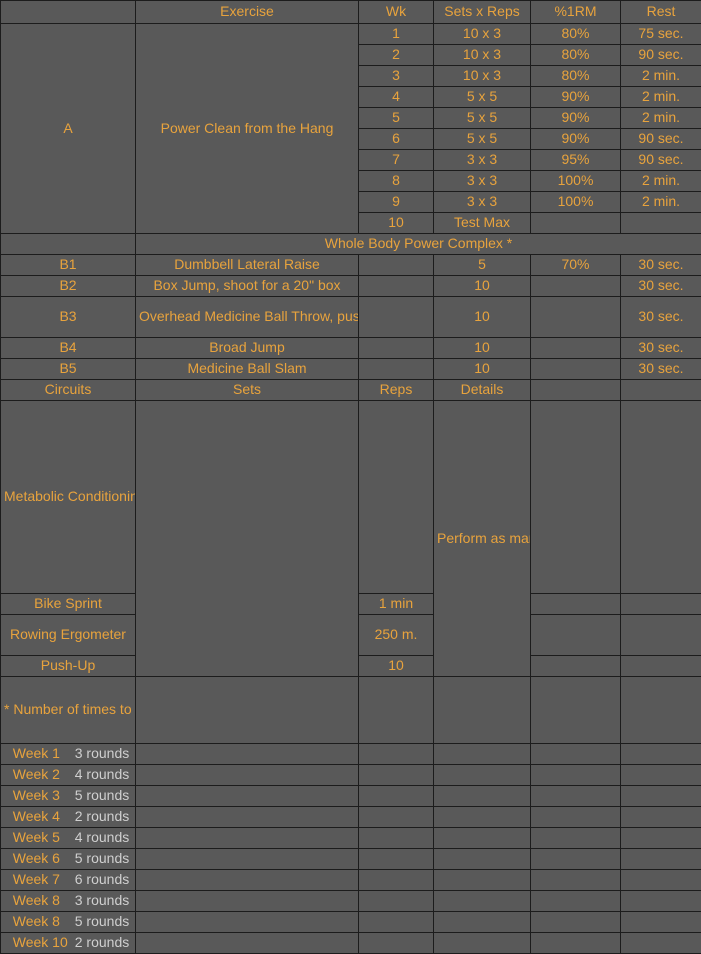 The height and width of the screenshot is (954, 701). I want to click on block-a-sets-reps: 10 x 3, so click(482, 34).